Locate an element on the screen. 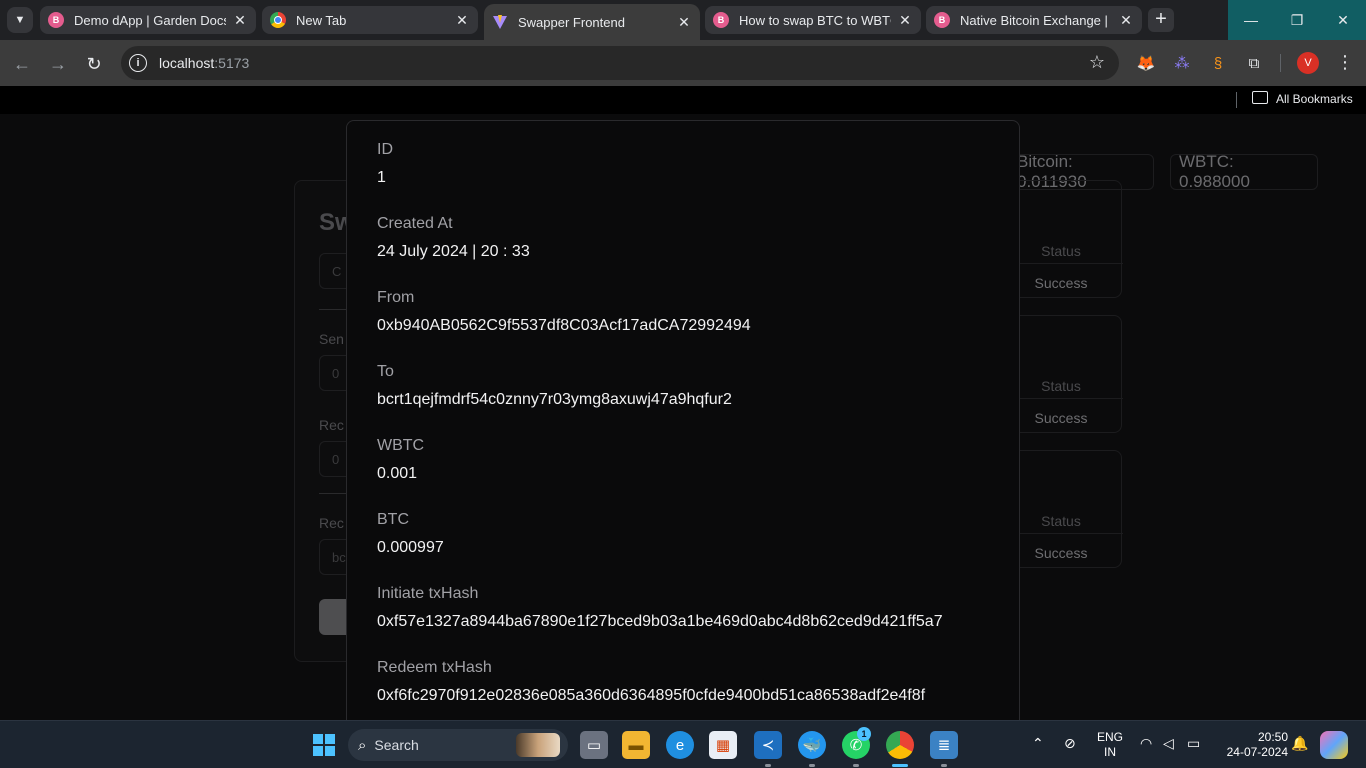 The image size is (1366, 768). microsoft-store-icon: ▦ is located at coordinates (723, 745).